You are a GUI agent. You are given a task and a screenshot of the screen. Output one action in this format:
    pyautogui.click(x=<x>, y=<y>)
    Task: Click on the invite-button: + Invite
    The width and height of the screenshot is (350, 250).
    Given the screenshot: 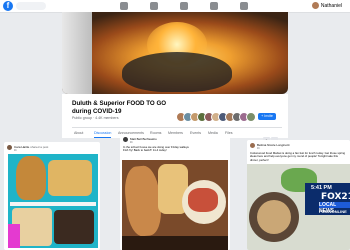 What is the action you would take?
    pyautogui.click(x=267, y=116)
    